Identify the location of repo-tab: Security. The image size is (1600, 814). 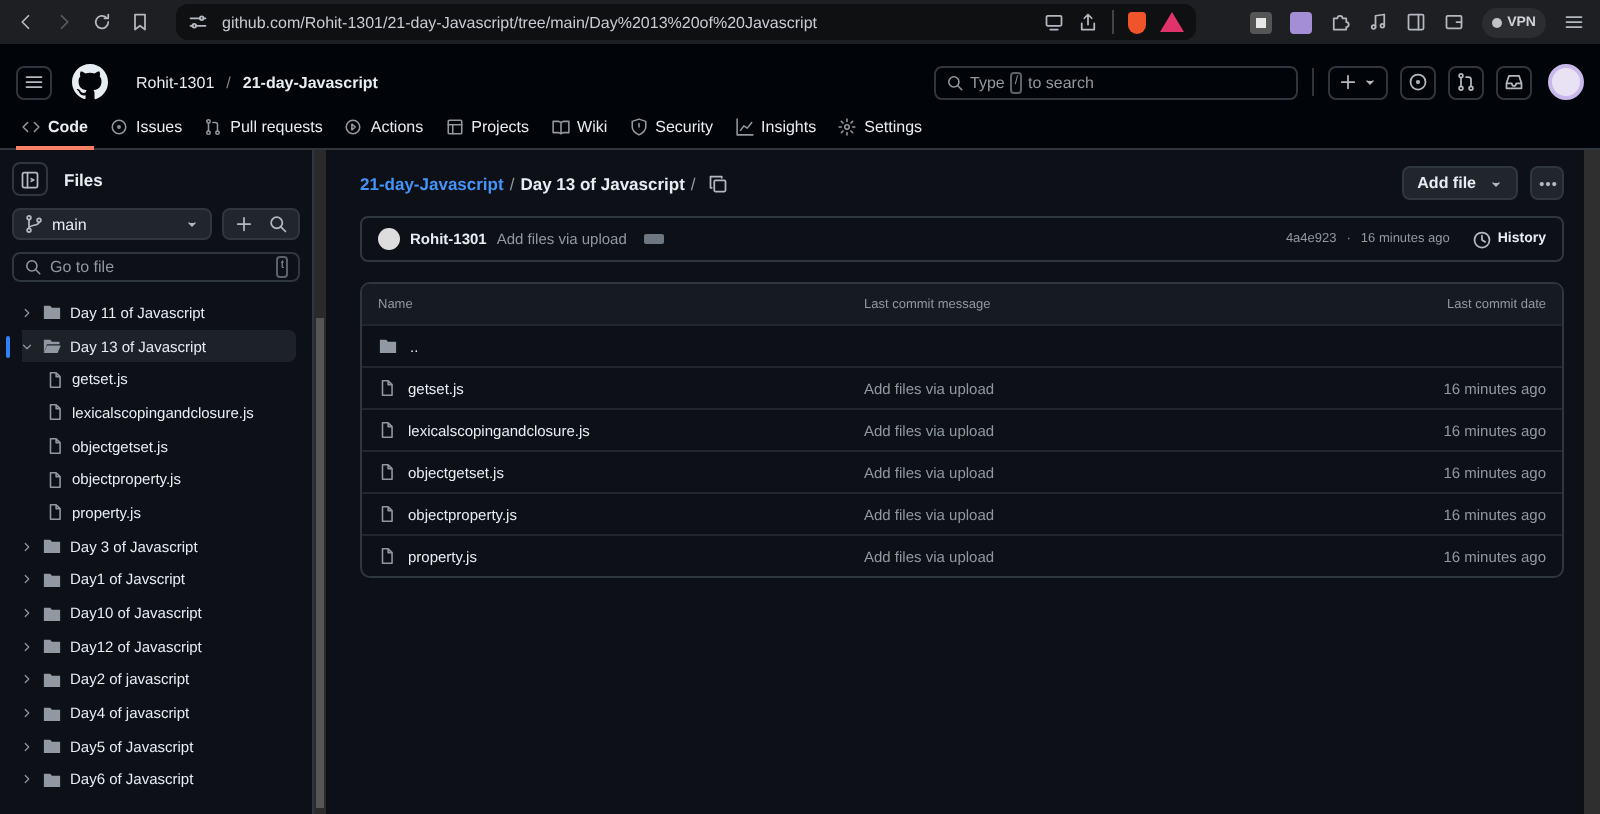
(671, 129).